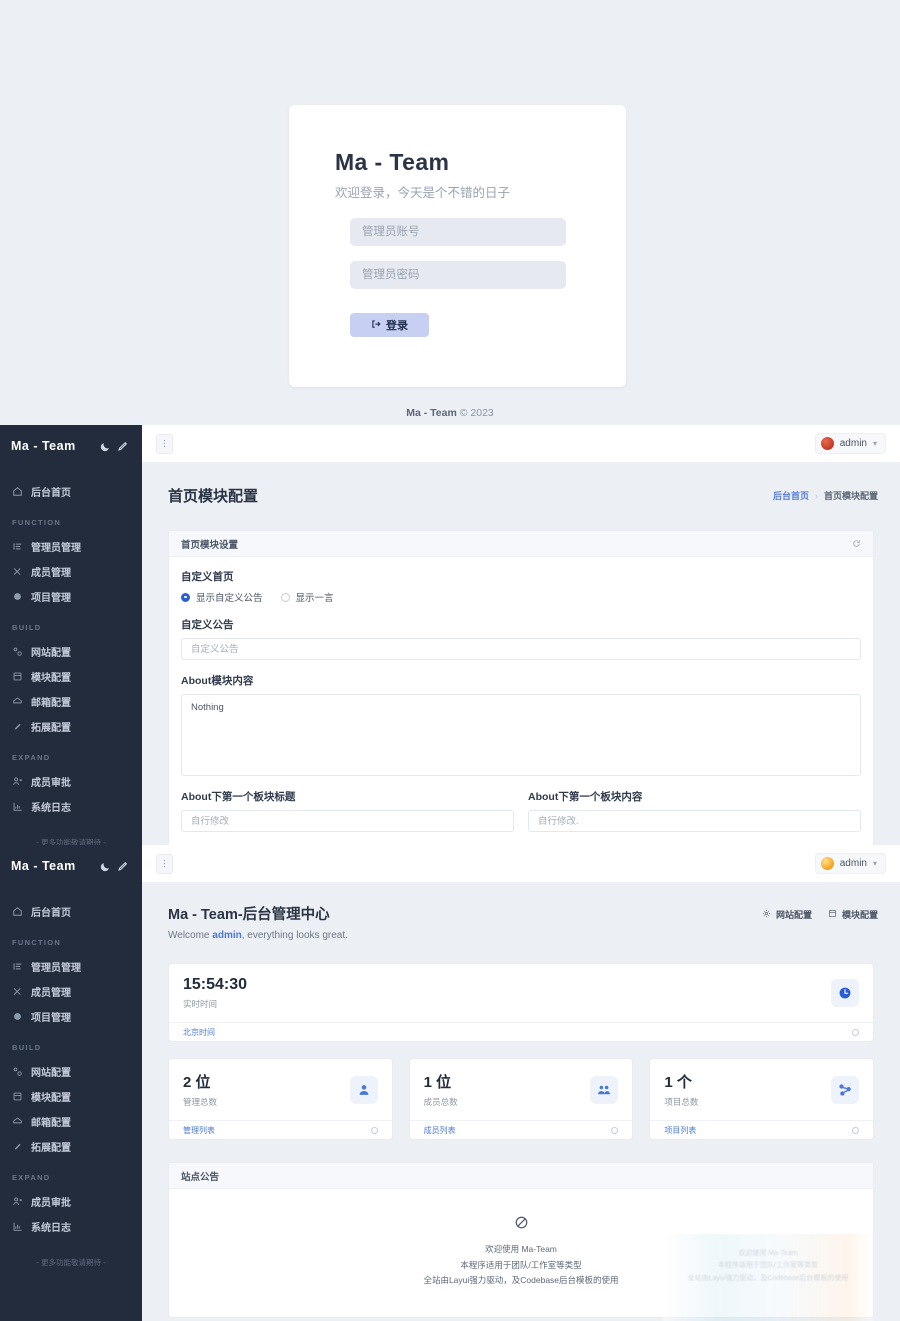 Image resolution: width=900 pixels, height=1321 pixels. Describe the element at coordinates (17, 1121) in the screenshot. I see `mail-icon` at that location.